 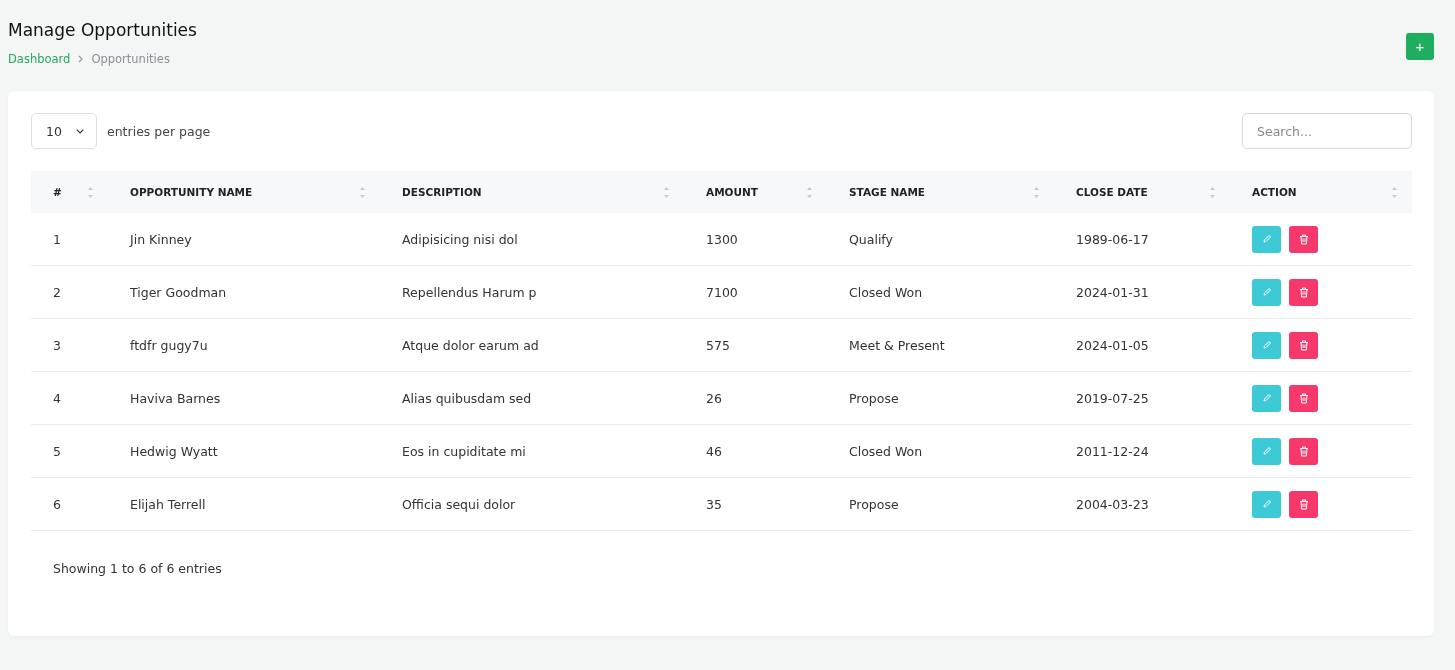 I want to click on table-cell: Repellendus Harum p, so click(x=532, y=292).